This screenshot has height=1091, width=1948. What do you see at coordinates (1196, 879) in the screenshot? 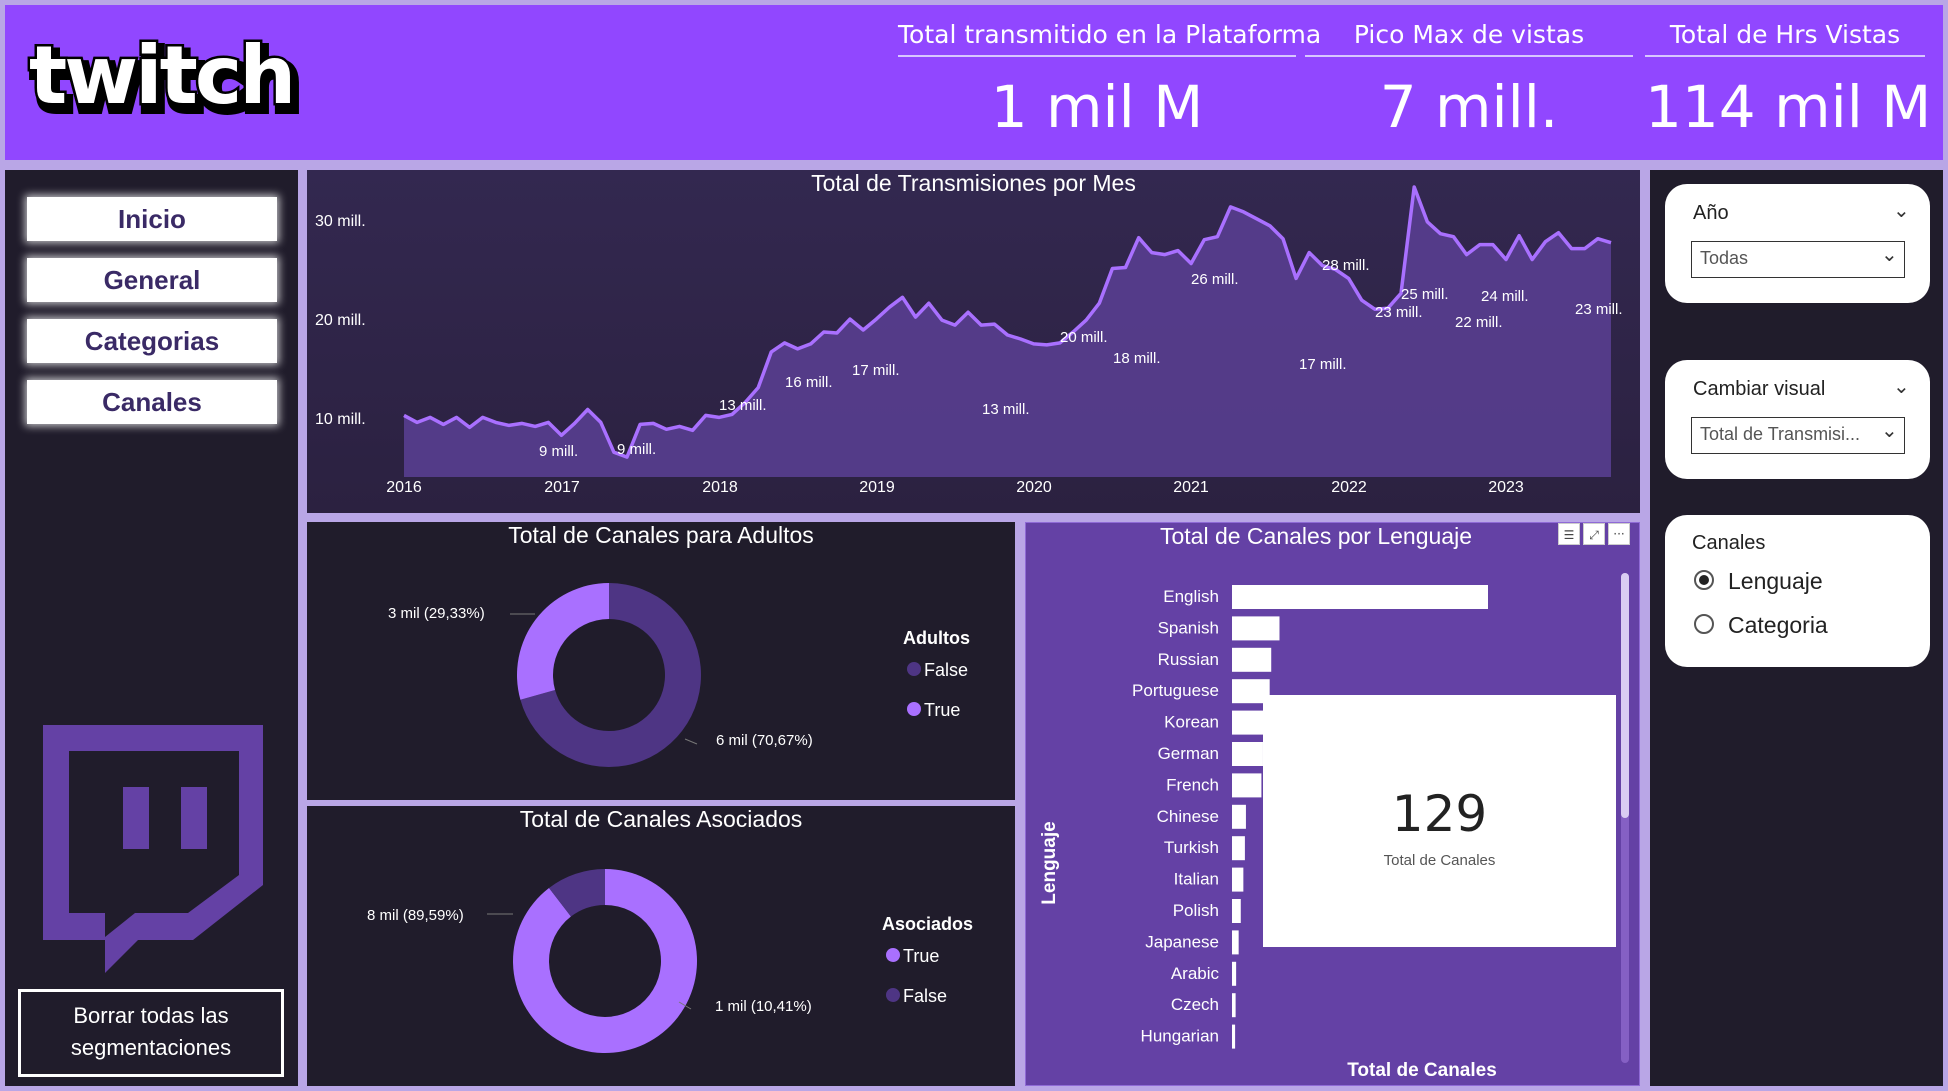
I see `category-label: Italian` at bounding box center [1196, 879].